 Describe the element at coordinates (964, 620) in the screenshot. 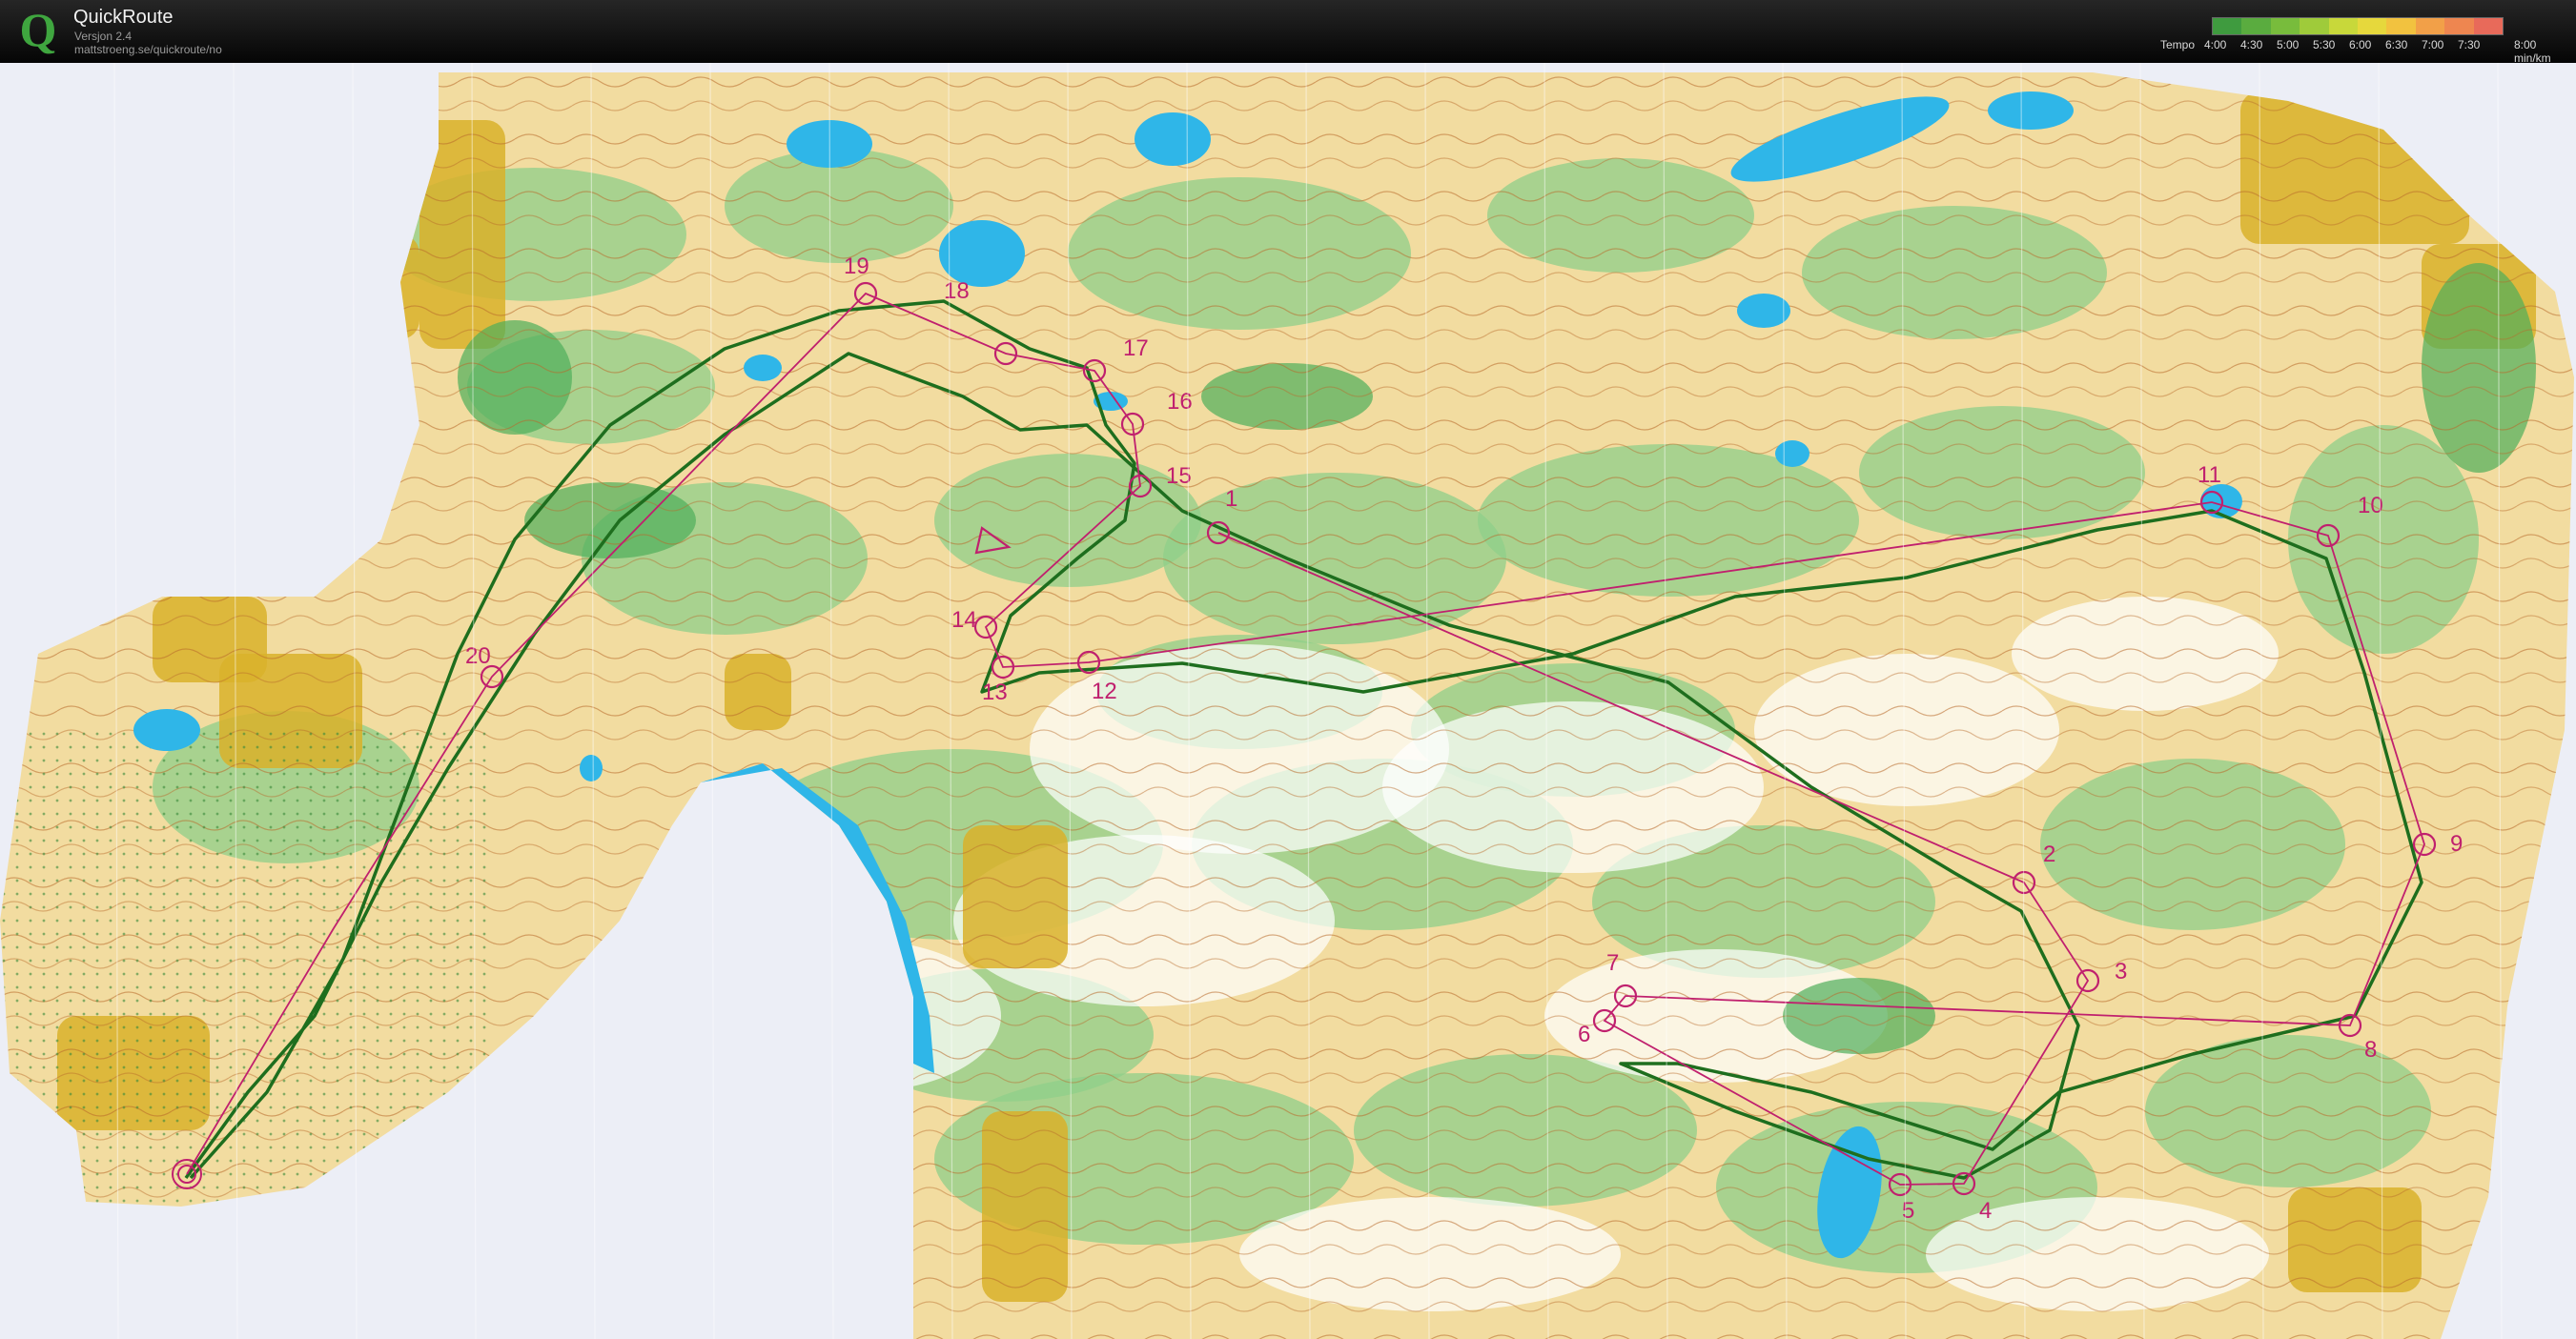

I see `control-number: 14` at that location.